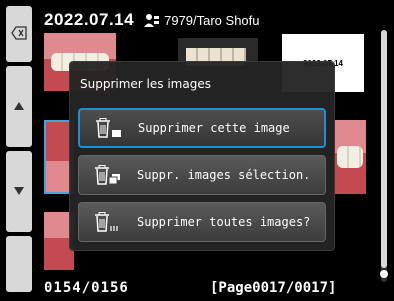 The image size is (394, 301). I want to click on patient-icon, so click(152, 20).